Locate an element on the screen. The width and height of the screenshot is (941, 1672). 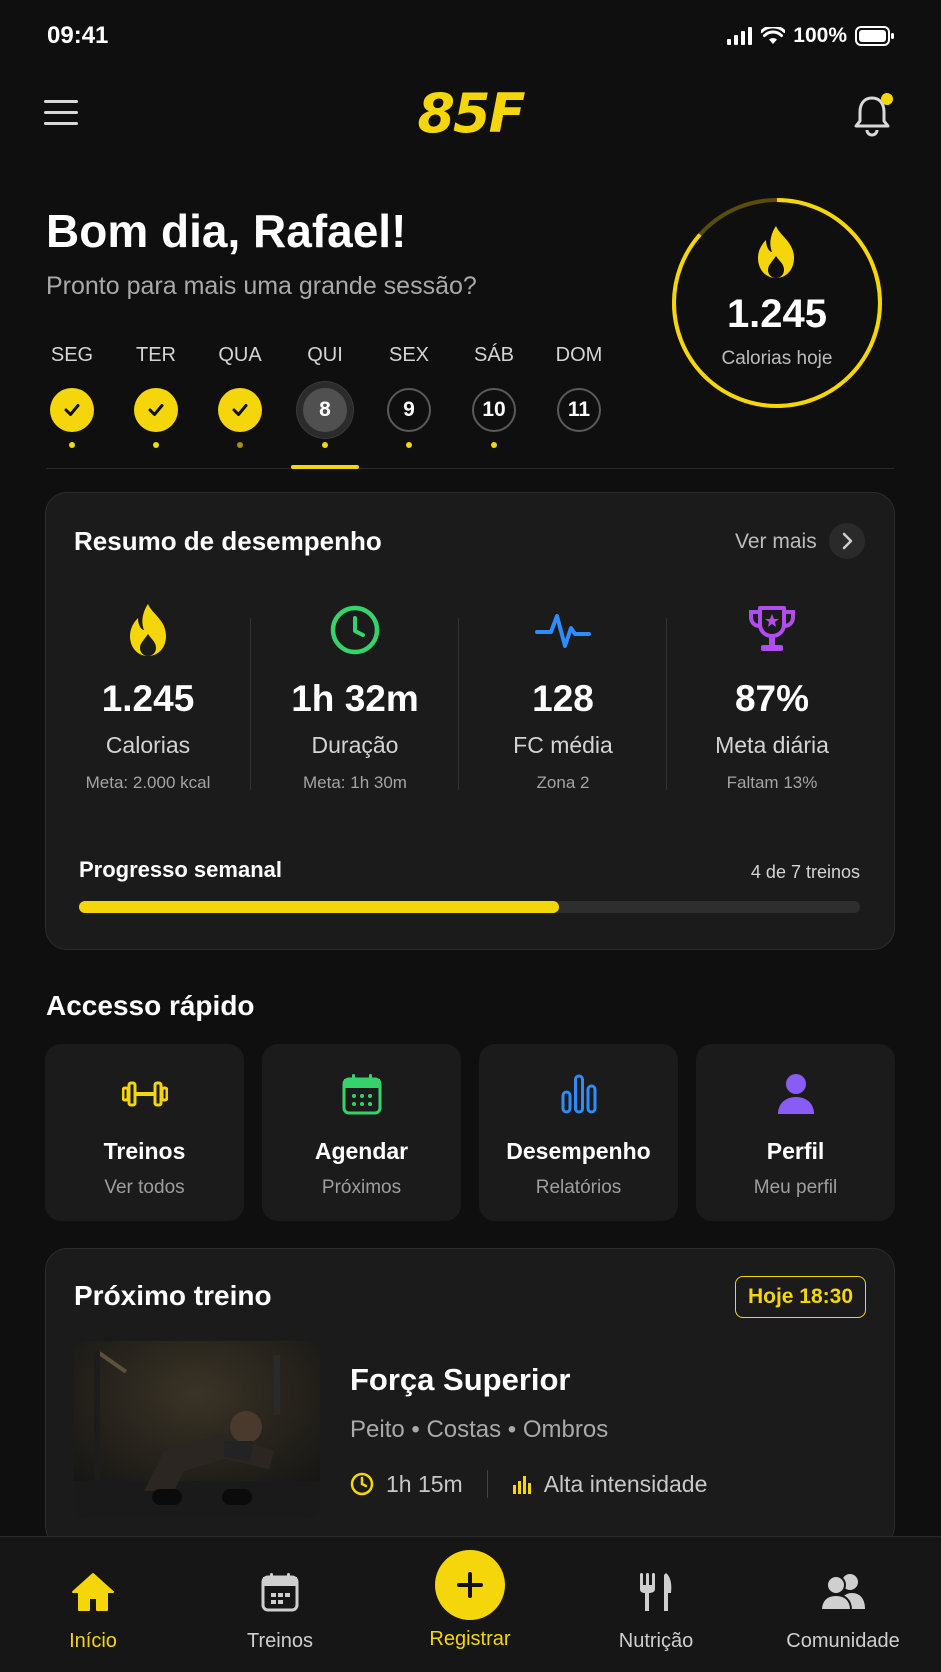
nav-nutricao: Nutrição is located at coordinates (656, 1610).